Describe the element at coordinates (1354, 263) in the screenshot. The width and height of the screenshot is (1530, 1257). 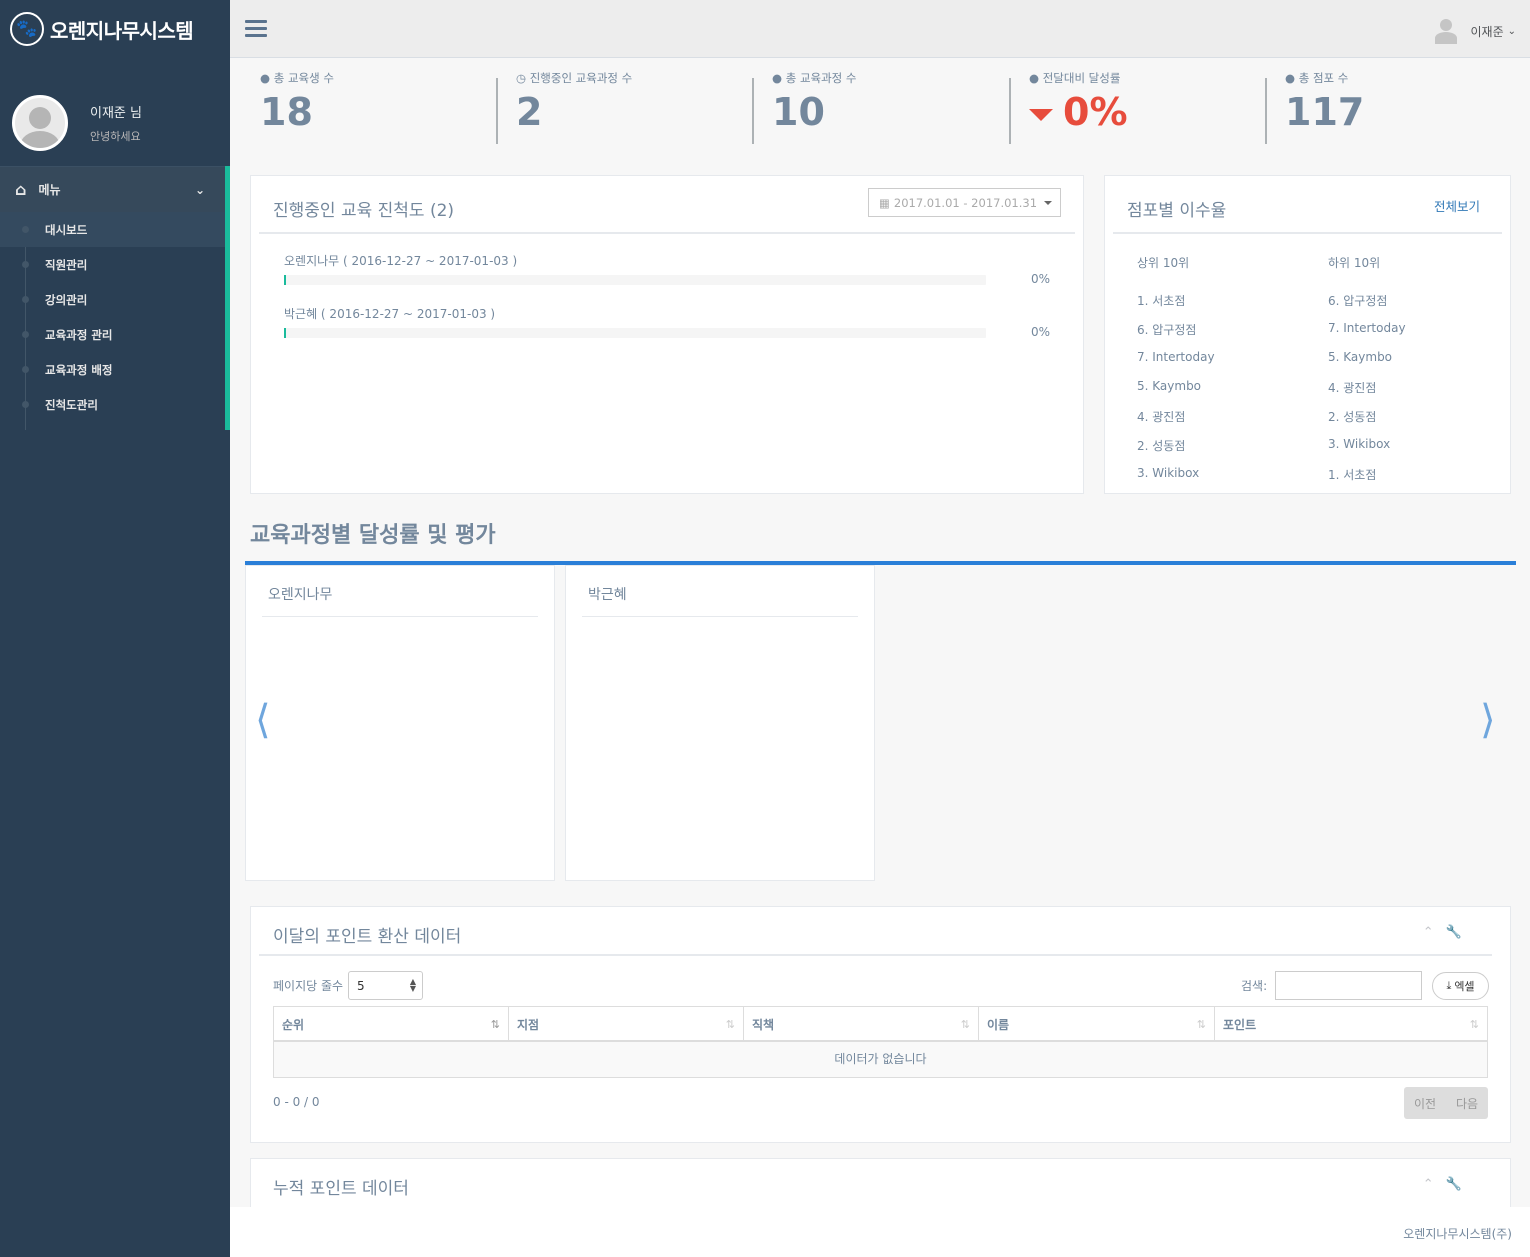
I see `bottom-ranking-header: 하위 10위` at that location.